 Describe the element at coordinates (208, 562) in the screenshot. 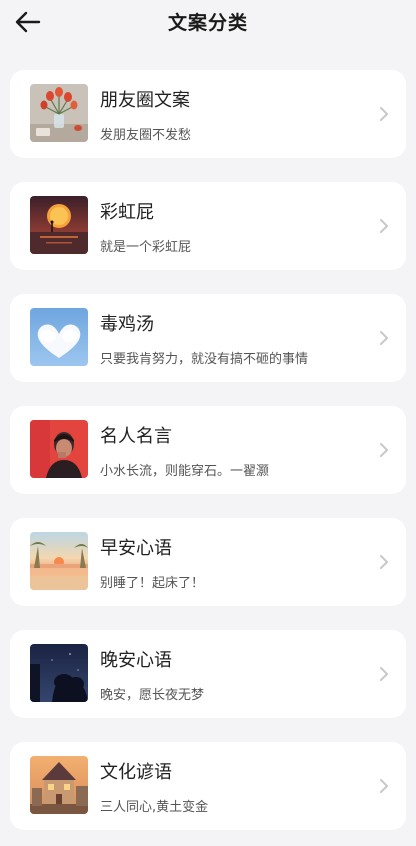

I see `category-card-good-morning: 早安心语 别睡了！起床了！` at that location.